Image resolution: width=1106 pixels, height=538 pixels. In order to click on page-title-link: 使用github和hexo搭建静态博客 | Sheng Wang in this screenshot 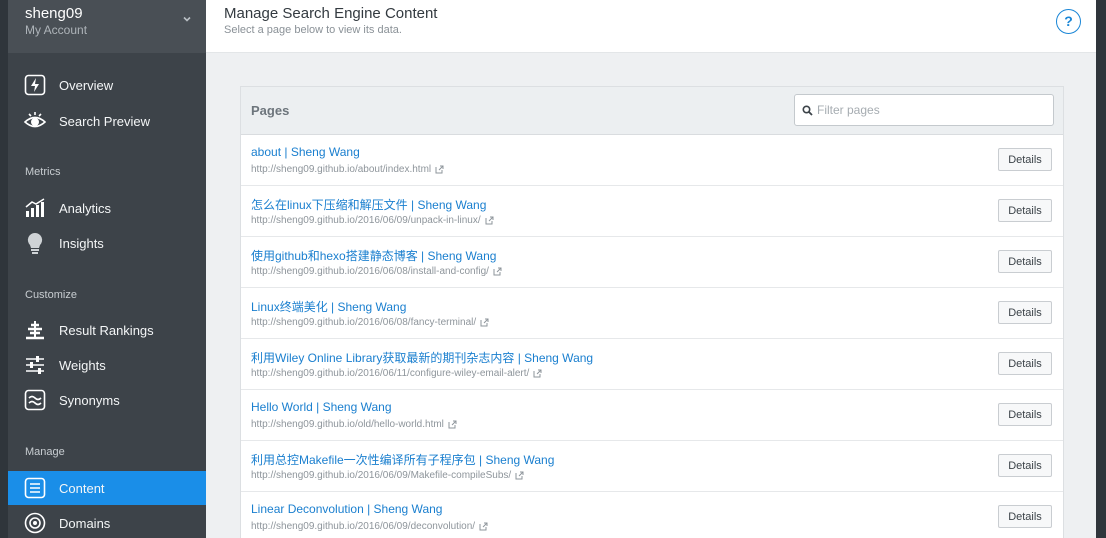, I will do `click(373, 255)`.